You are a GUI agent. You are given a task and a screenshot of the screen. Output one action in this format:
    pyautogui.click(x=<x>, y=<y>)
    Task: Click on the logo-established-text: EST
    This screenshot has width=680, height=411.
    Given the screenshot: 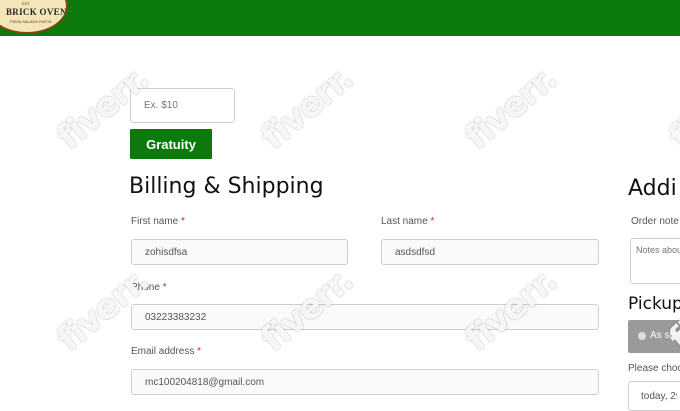 What is the action you would take?
    pyautogui.click(x=26, y=3)
    